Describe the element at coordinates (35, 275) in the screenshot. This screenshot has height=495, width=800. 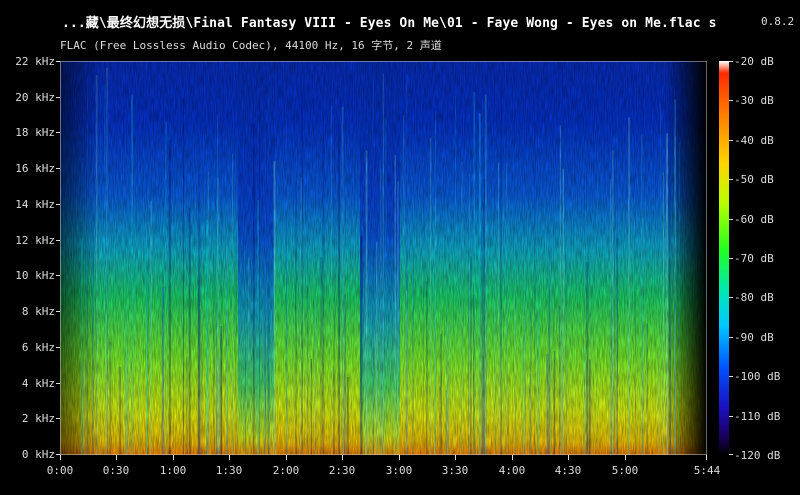
I see `frequency-tick-label: 10 kHz` at that location.